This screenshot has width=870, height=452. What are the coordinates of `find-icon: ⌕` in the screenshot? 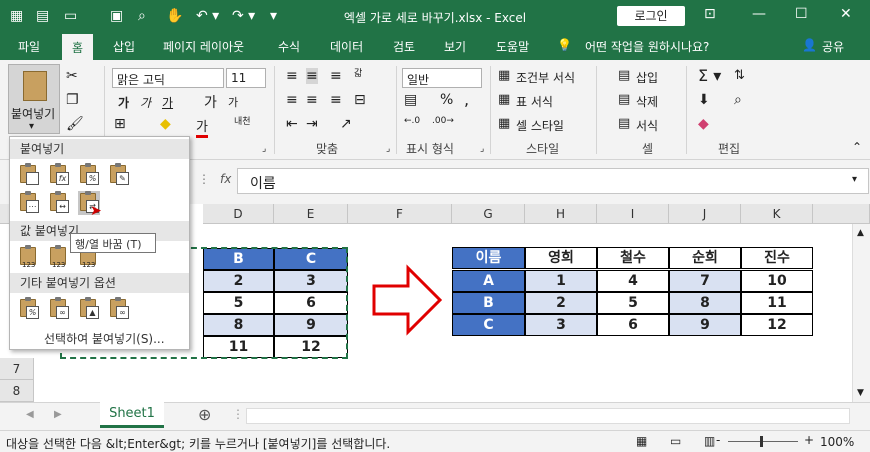 It's located at (738, 100).